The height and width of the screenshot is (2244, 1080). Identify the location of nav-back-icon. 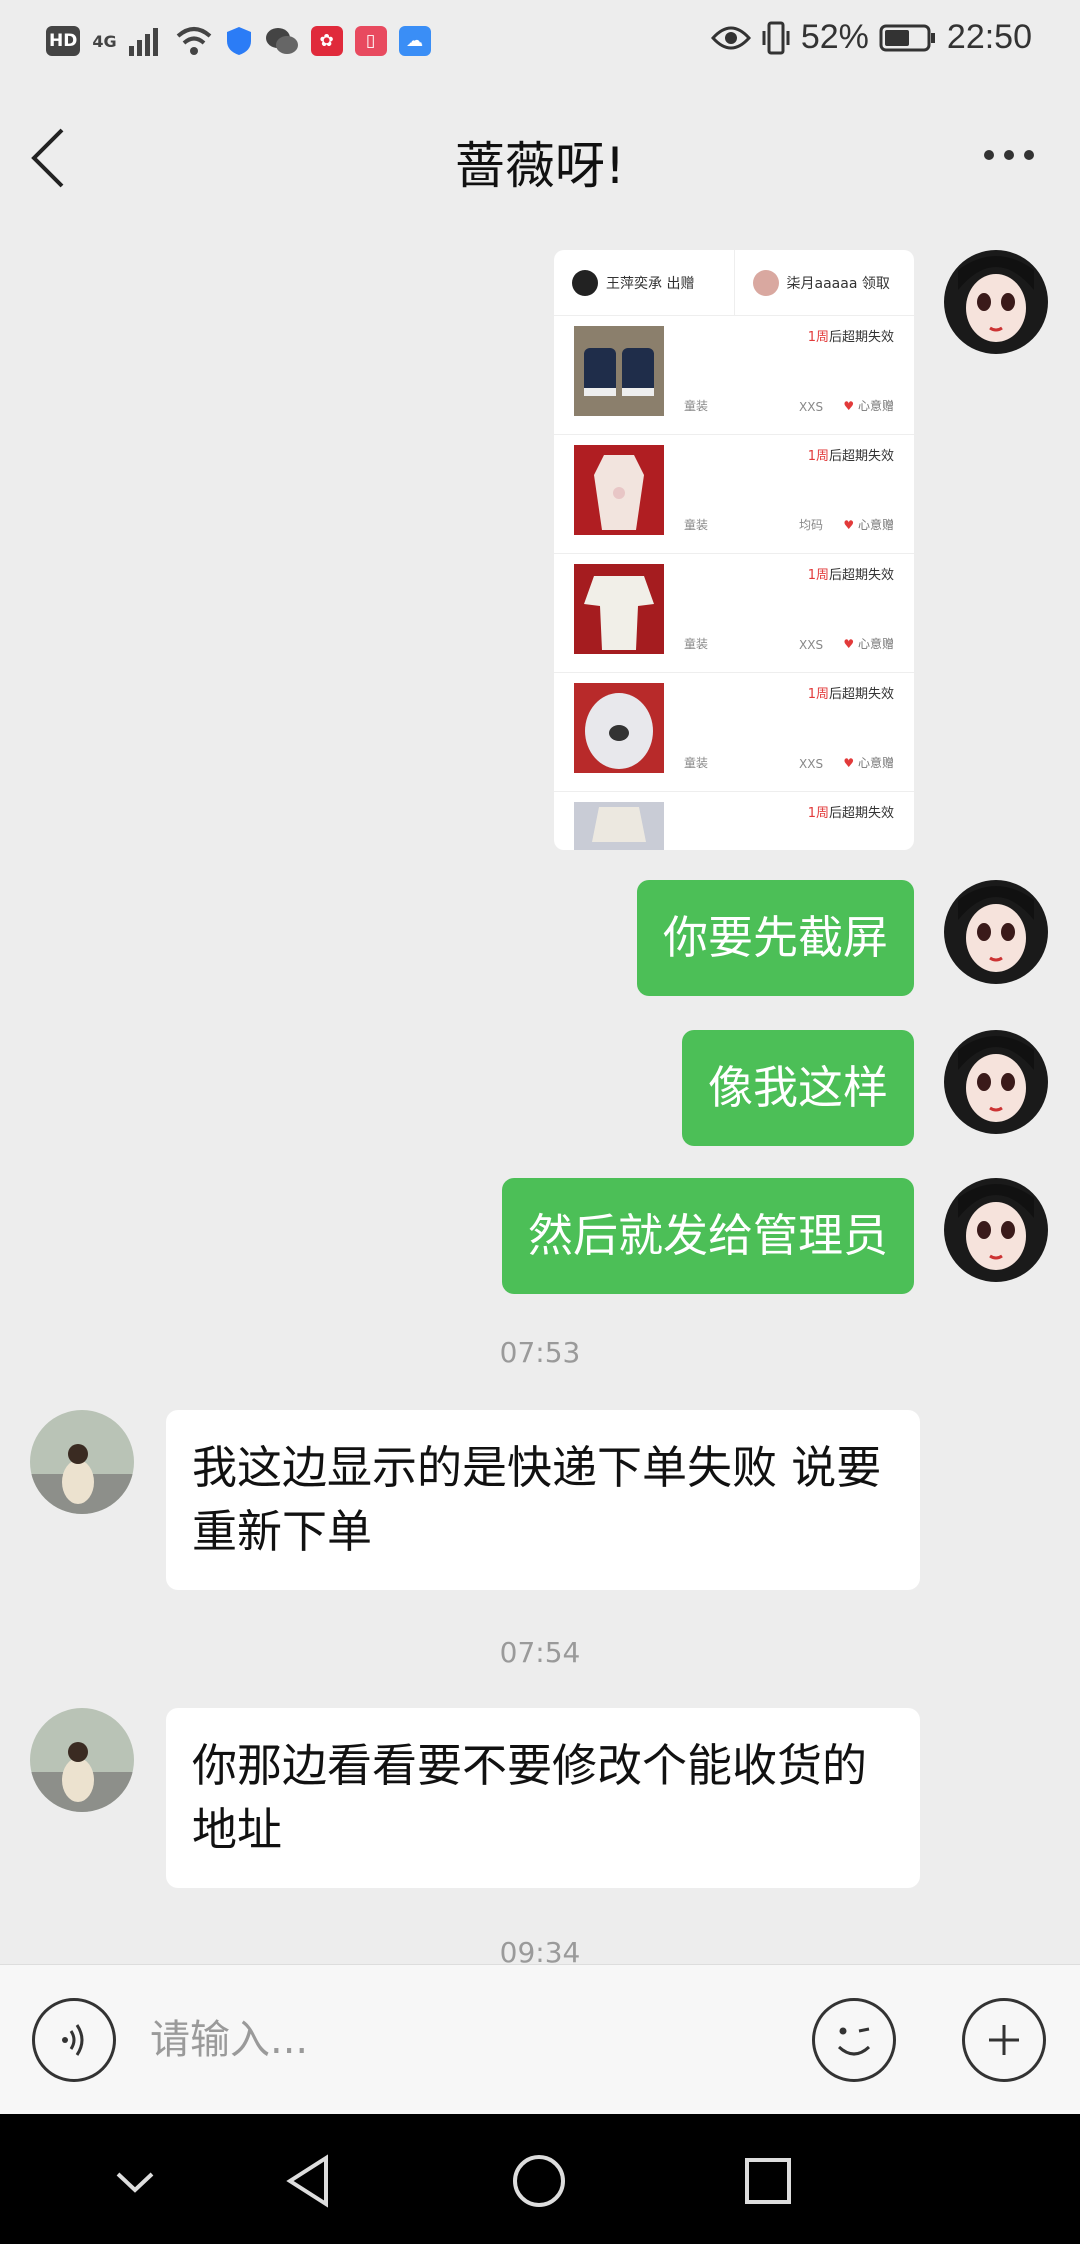
(311, 2181).